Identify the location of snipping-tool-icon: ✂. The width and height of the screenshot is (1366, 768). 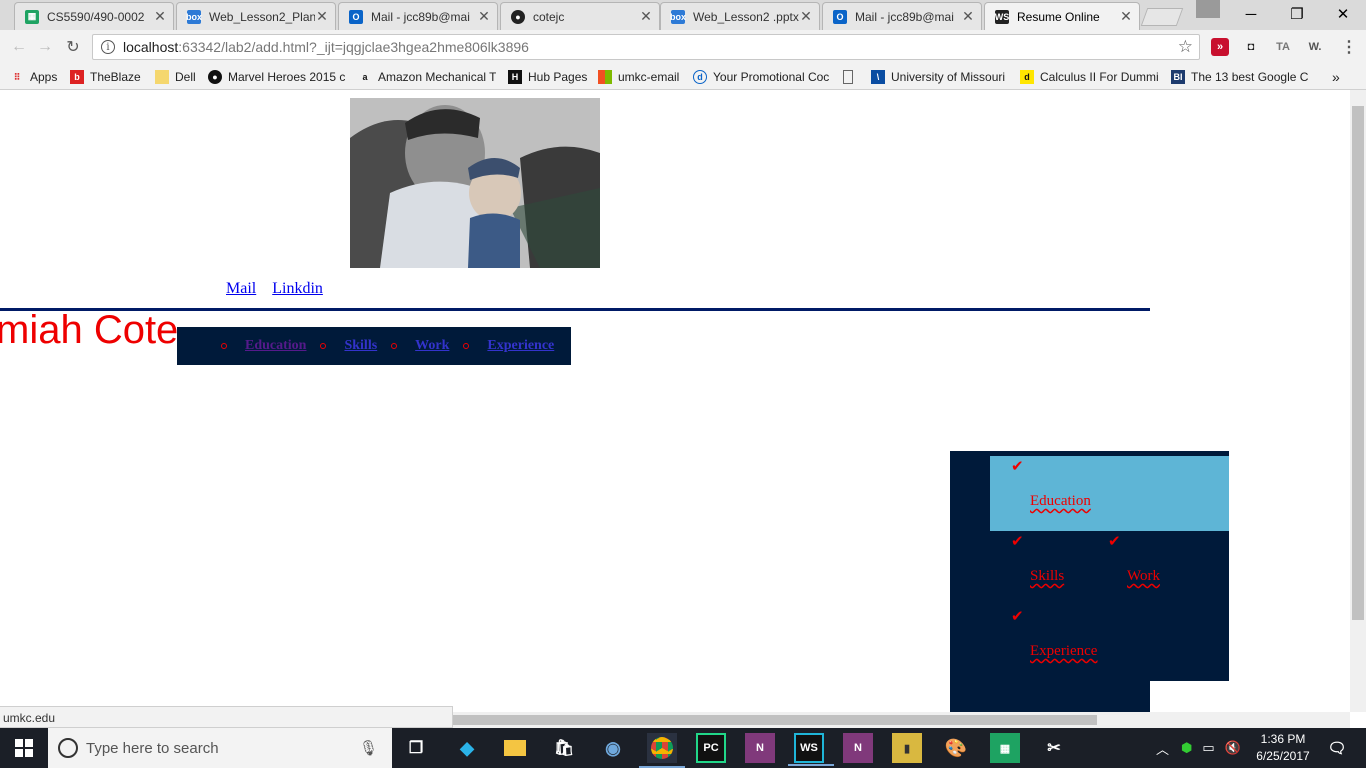
(1054, 748).